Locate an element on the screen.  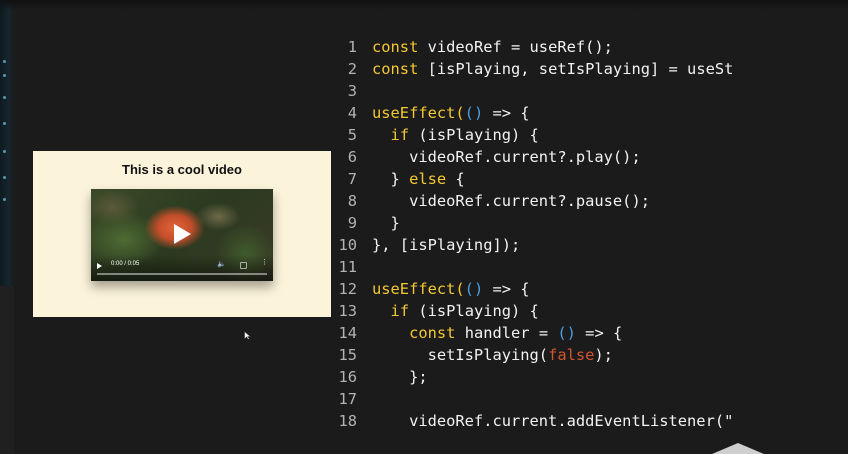
line-number: 1 is located at coordinates (352, 47).